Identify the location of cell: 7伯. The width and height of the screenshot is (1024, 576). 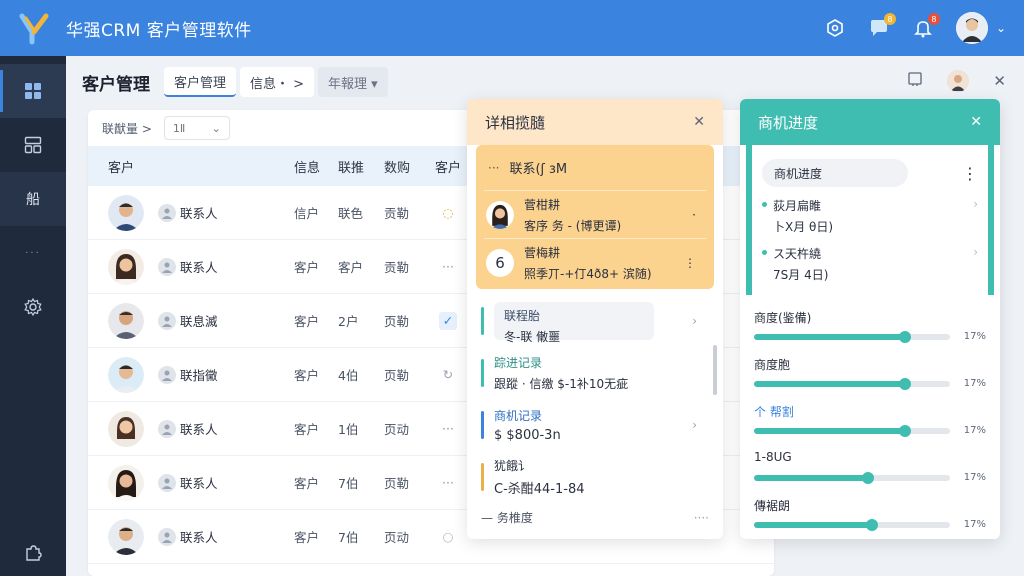
(348, 483).